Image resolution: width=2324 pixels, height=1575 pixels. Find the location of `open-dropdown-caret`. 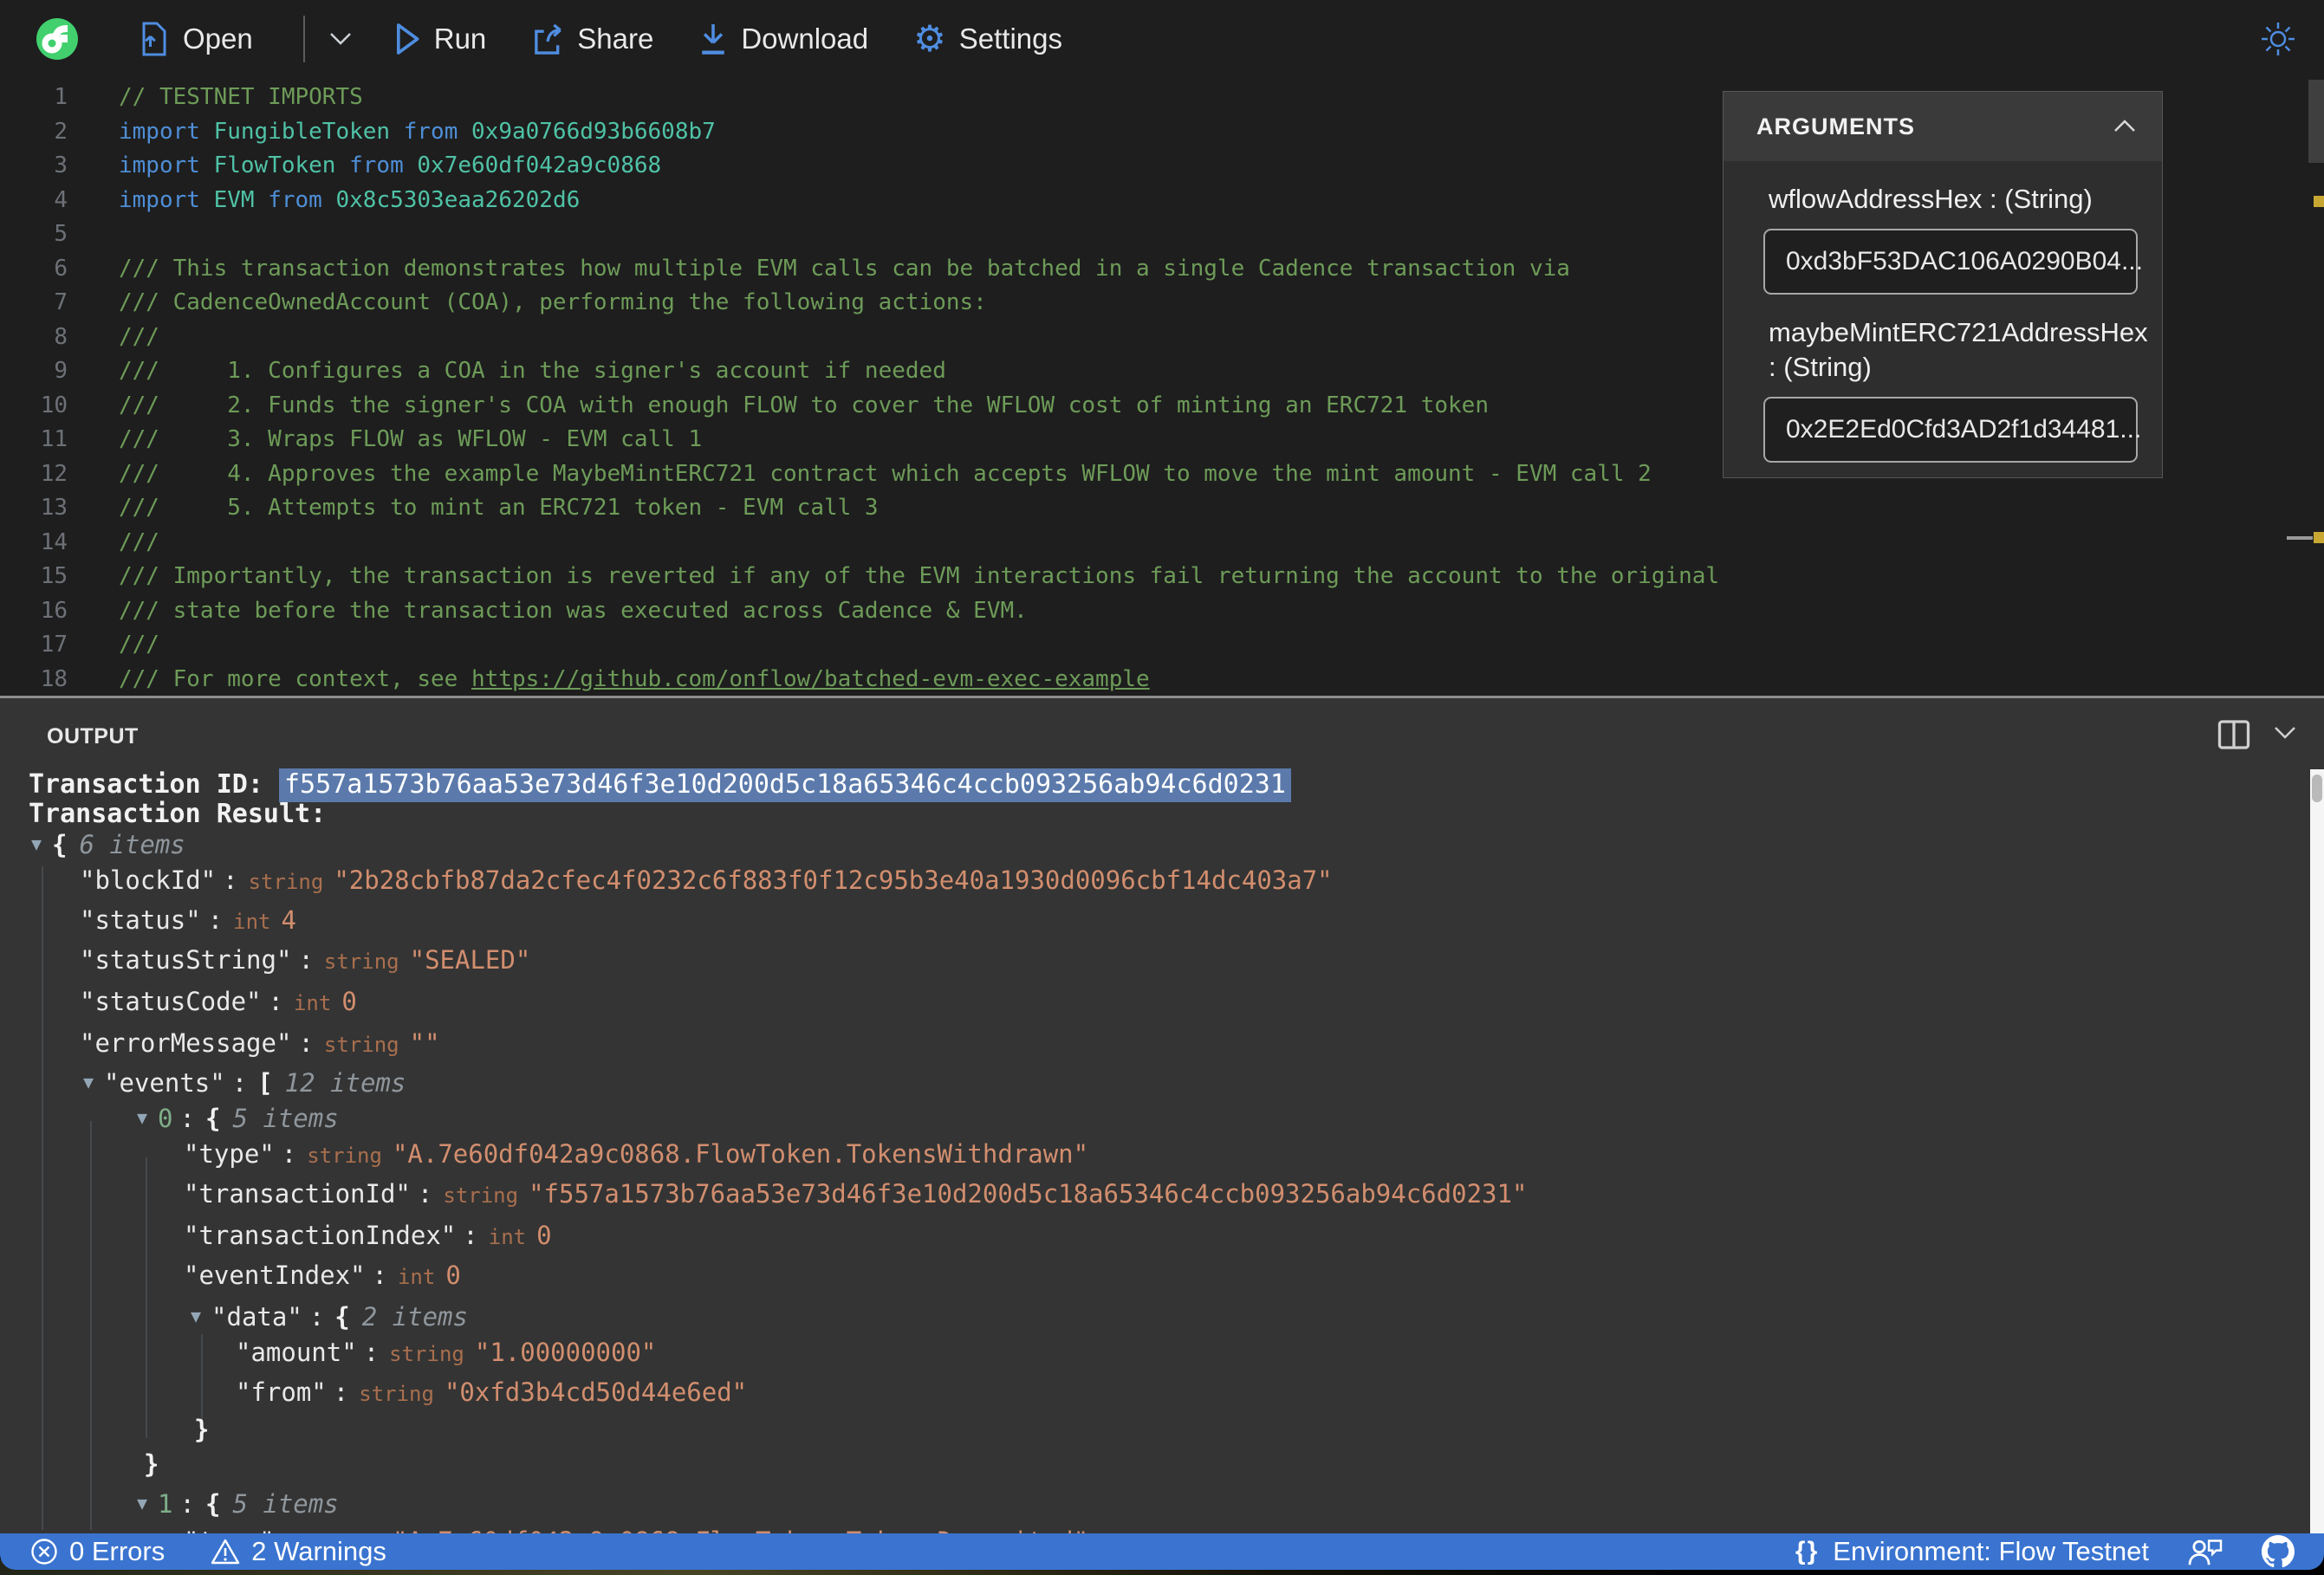

open-dropdown-caret is located at coordinates (340, 39).